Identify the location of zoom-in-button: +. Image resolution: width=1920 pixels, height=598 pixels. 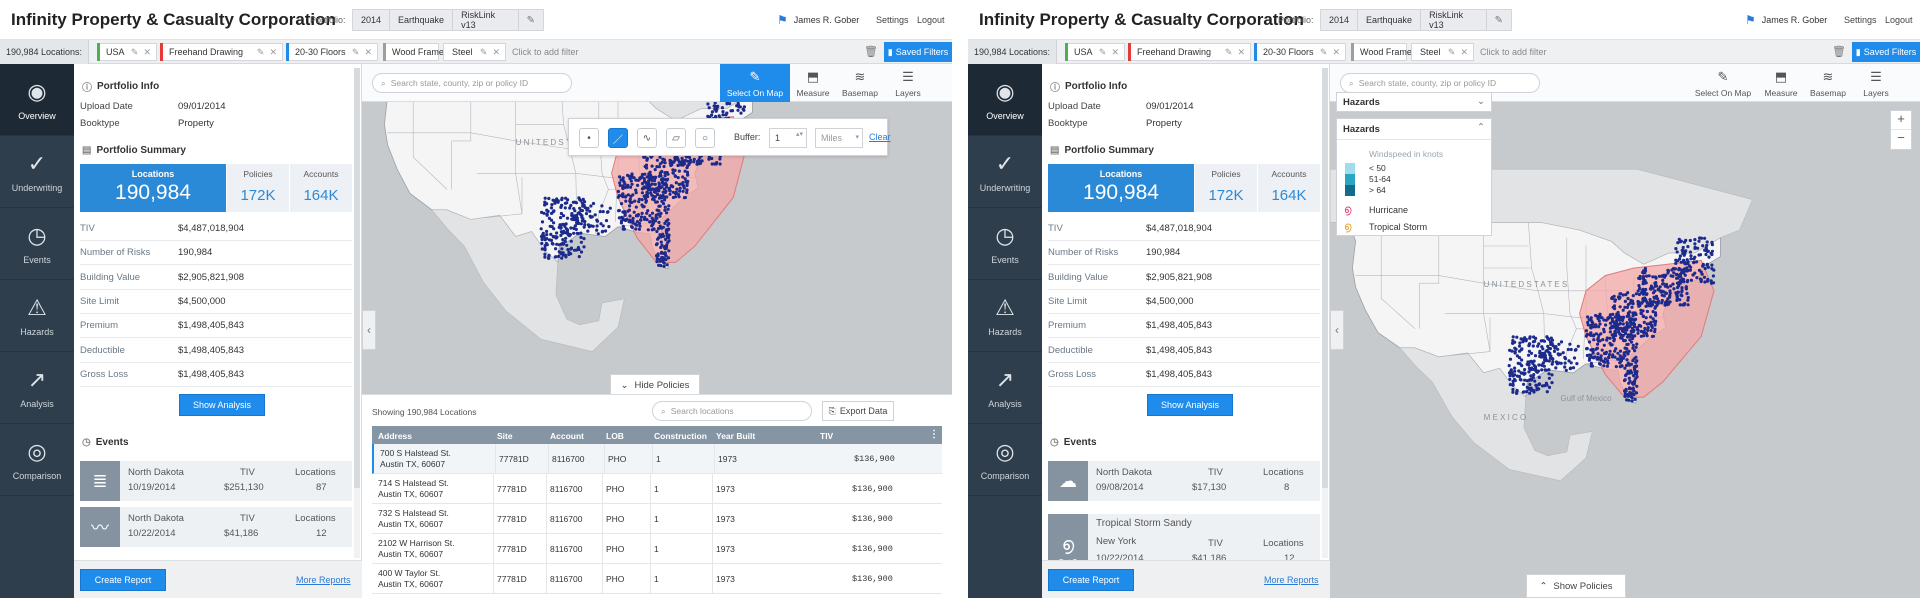
(1901, 120).